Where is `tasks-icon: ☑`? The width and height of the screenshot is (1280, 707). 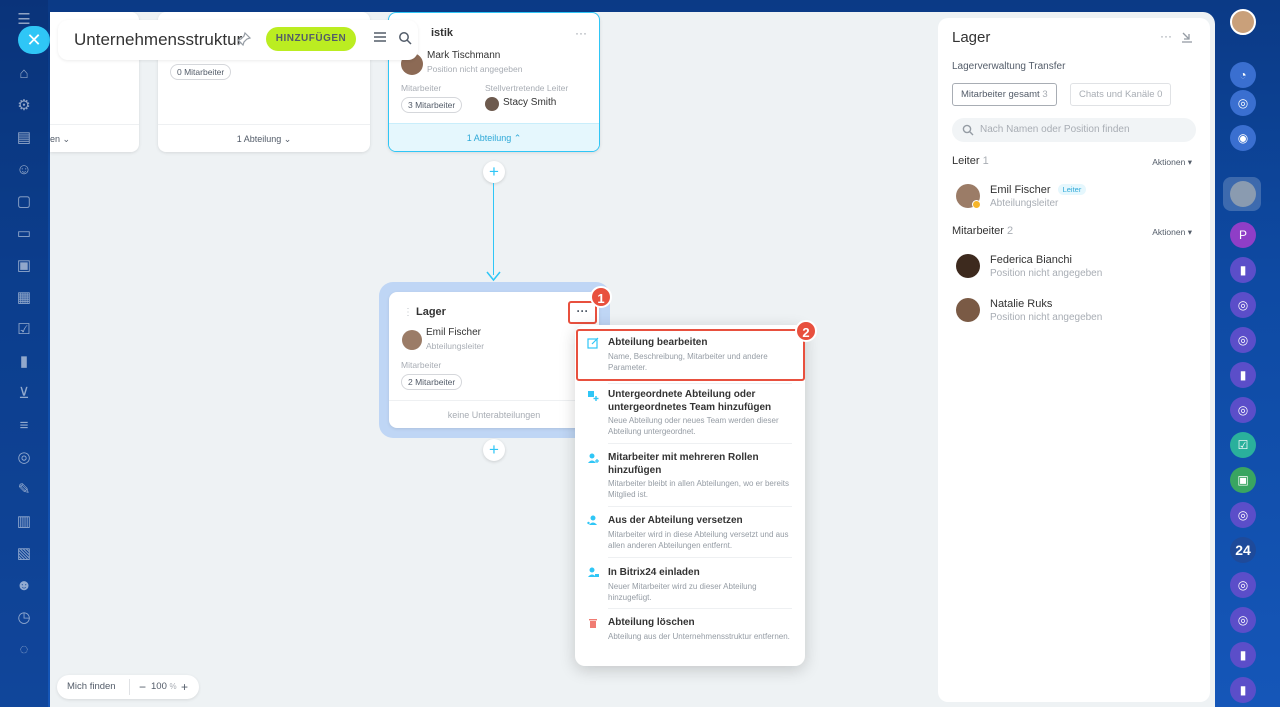 tasks-icon: ☑ is located at coordinates (24, 330).